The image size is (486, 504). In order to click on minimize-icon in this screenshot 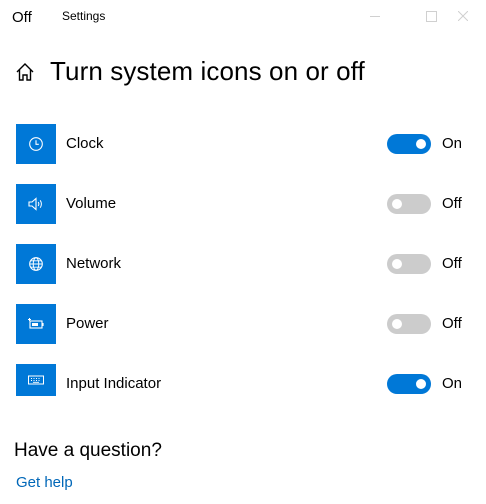, I will do `click(375, 16)`.